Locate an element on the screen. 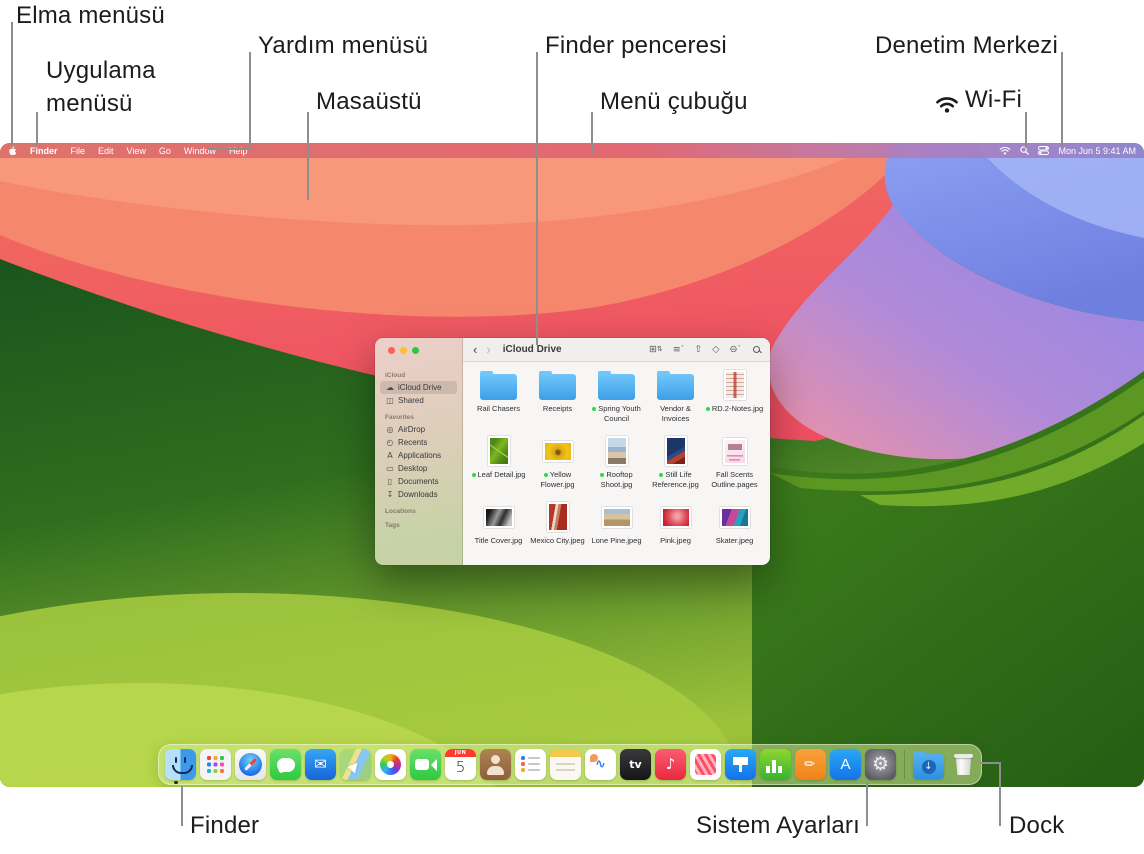 This screenshot has width=1144, height=854. more-options-icon: ⊖ˇ is located at coordinates (735, 349).